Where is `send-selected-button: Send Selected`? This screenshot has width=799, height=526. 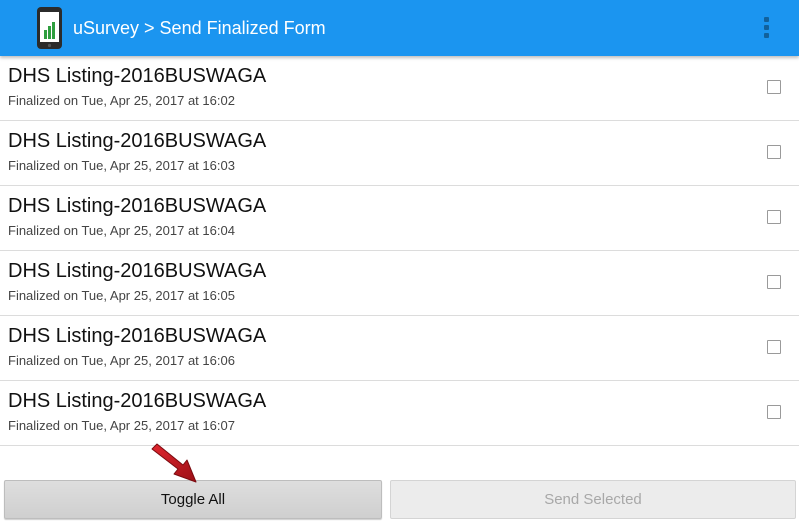 send-selected-button: Send Selected is located at coordinates (593, 499).